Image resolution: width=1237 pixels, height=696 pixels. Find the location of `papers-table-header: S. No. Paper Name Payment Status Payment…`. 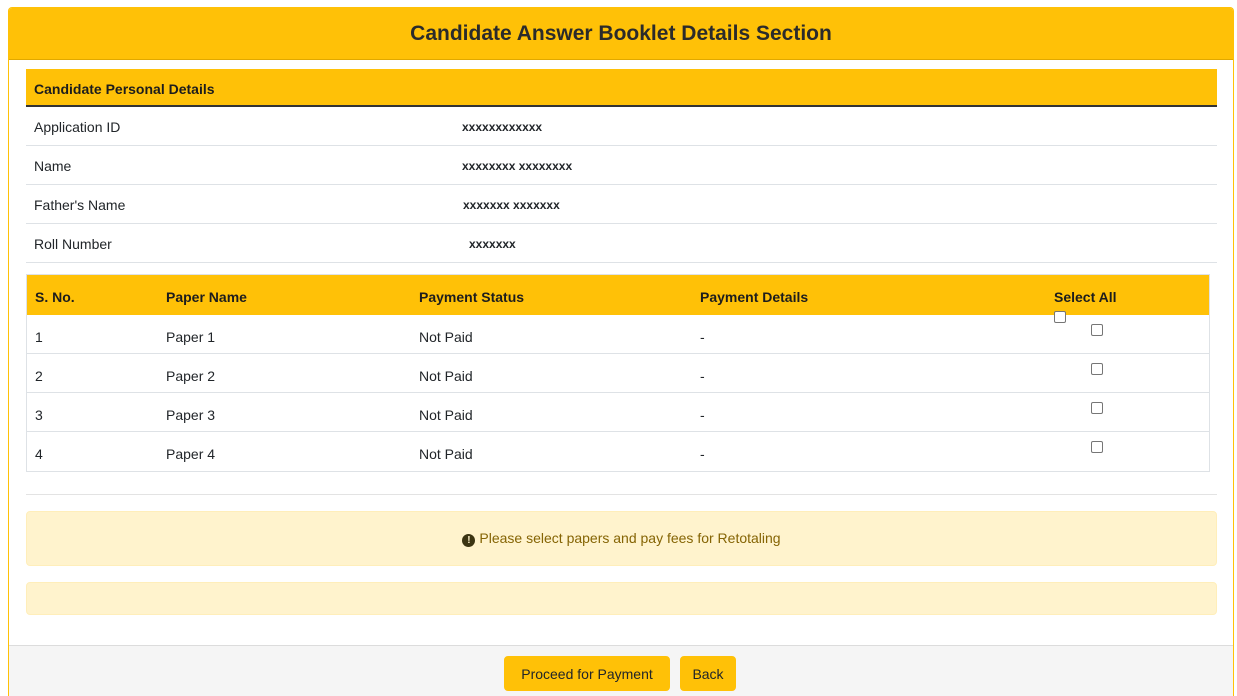

papers-table-header: S. No. Paper Name Payment Status Payment… is located at coordinates (618, 299).